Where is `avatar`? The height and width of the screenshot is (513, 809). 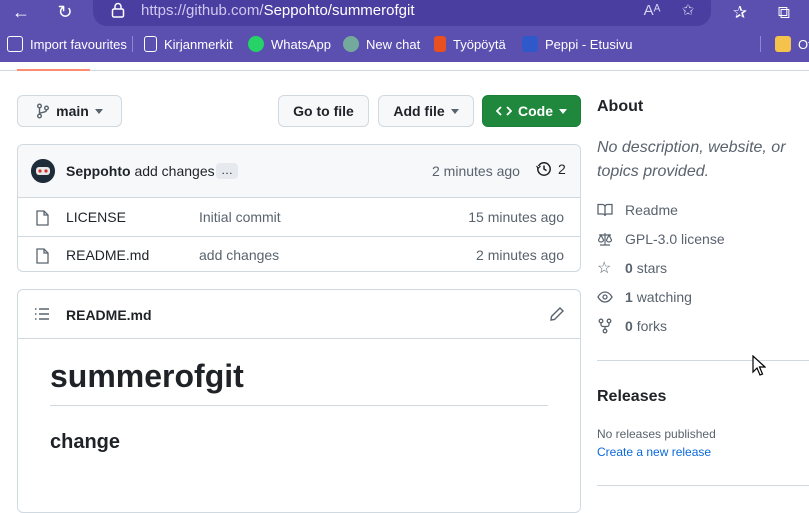 avatar is located at coordinates (43, 171).